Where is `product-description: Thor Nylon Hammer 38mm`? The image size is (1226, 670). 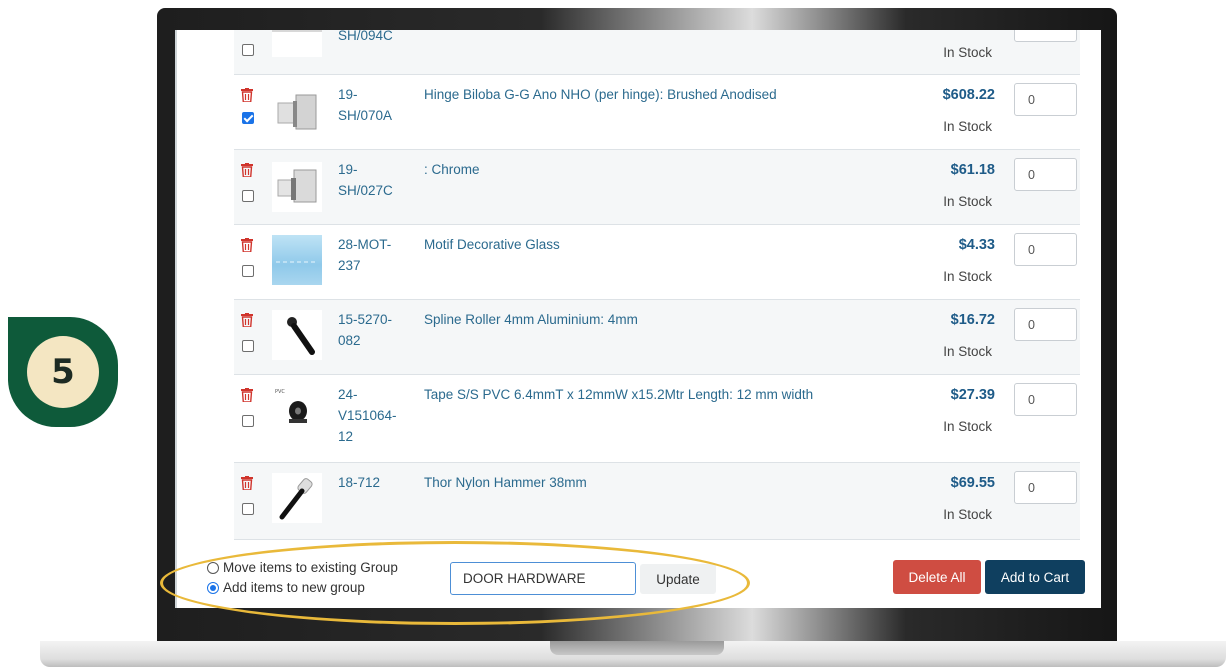
product-description: Thor Nylon Hammer 38mm is located at coordinates (624, 482).